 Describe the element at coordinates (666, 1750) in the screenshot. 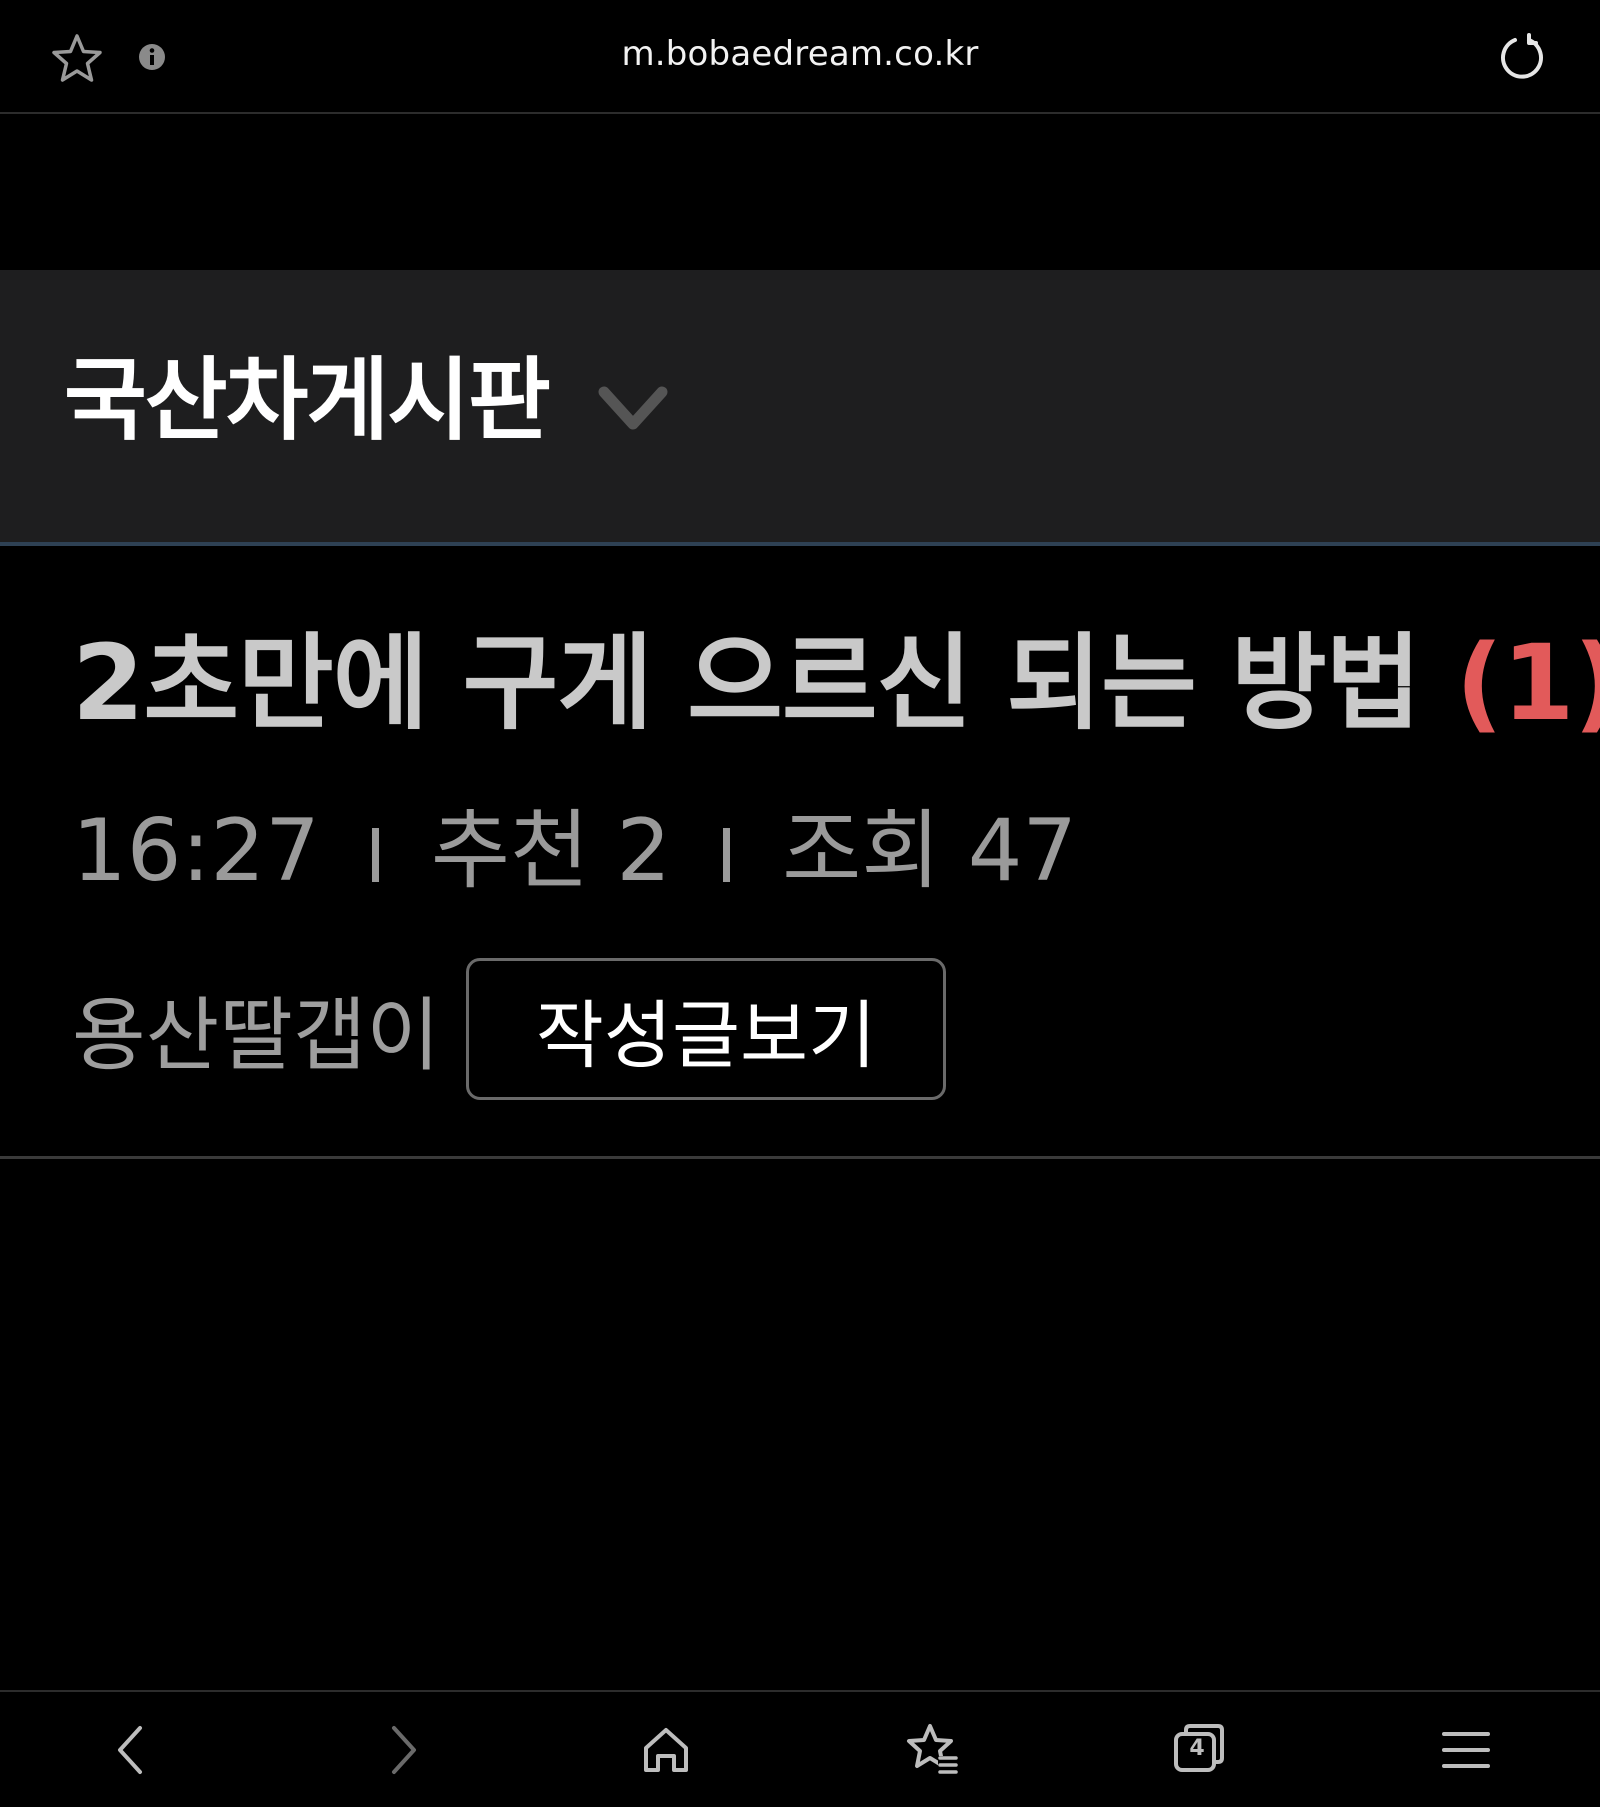

I see `home-icon` at that location.